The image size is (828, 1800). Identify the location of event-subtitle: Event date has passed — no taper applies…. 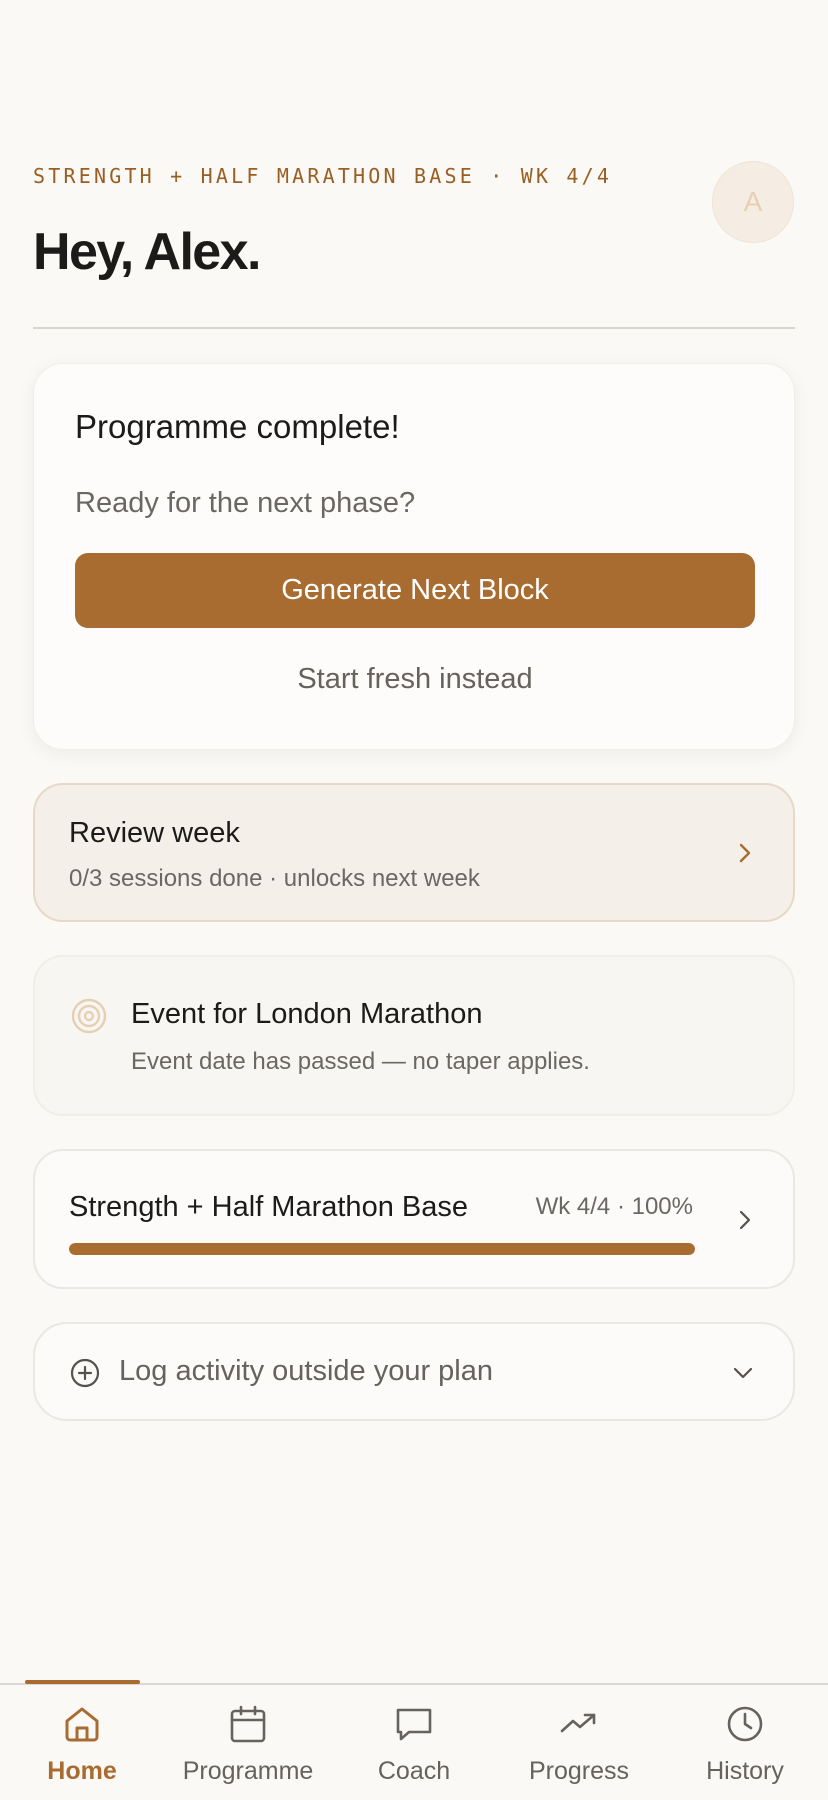
(360, 1061).